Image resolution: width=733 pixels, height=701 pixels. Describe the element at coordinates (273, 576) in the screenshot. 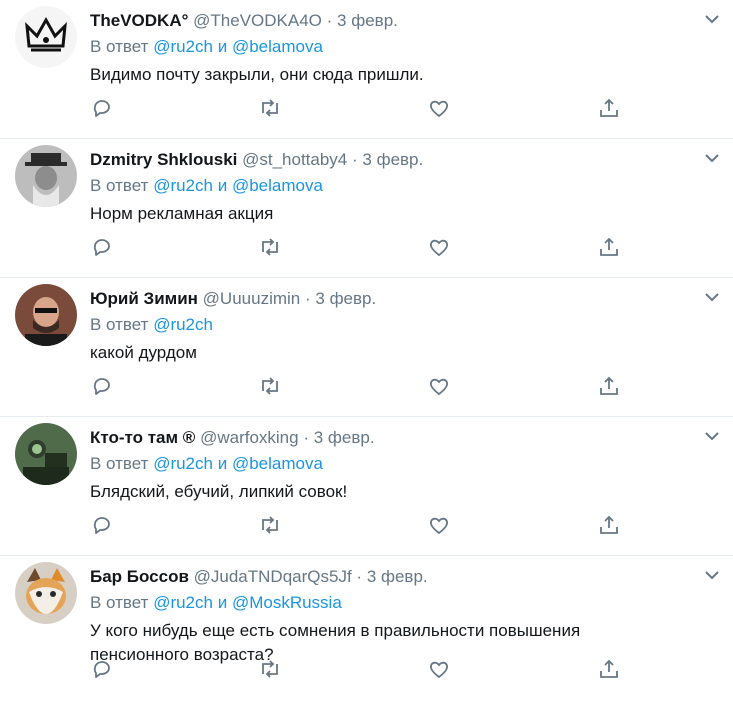

I see `user-handle: @JudaTNDqarQs5Jf` at that location.